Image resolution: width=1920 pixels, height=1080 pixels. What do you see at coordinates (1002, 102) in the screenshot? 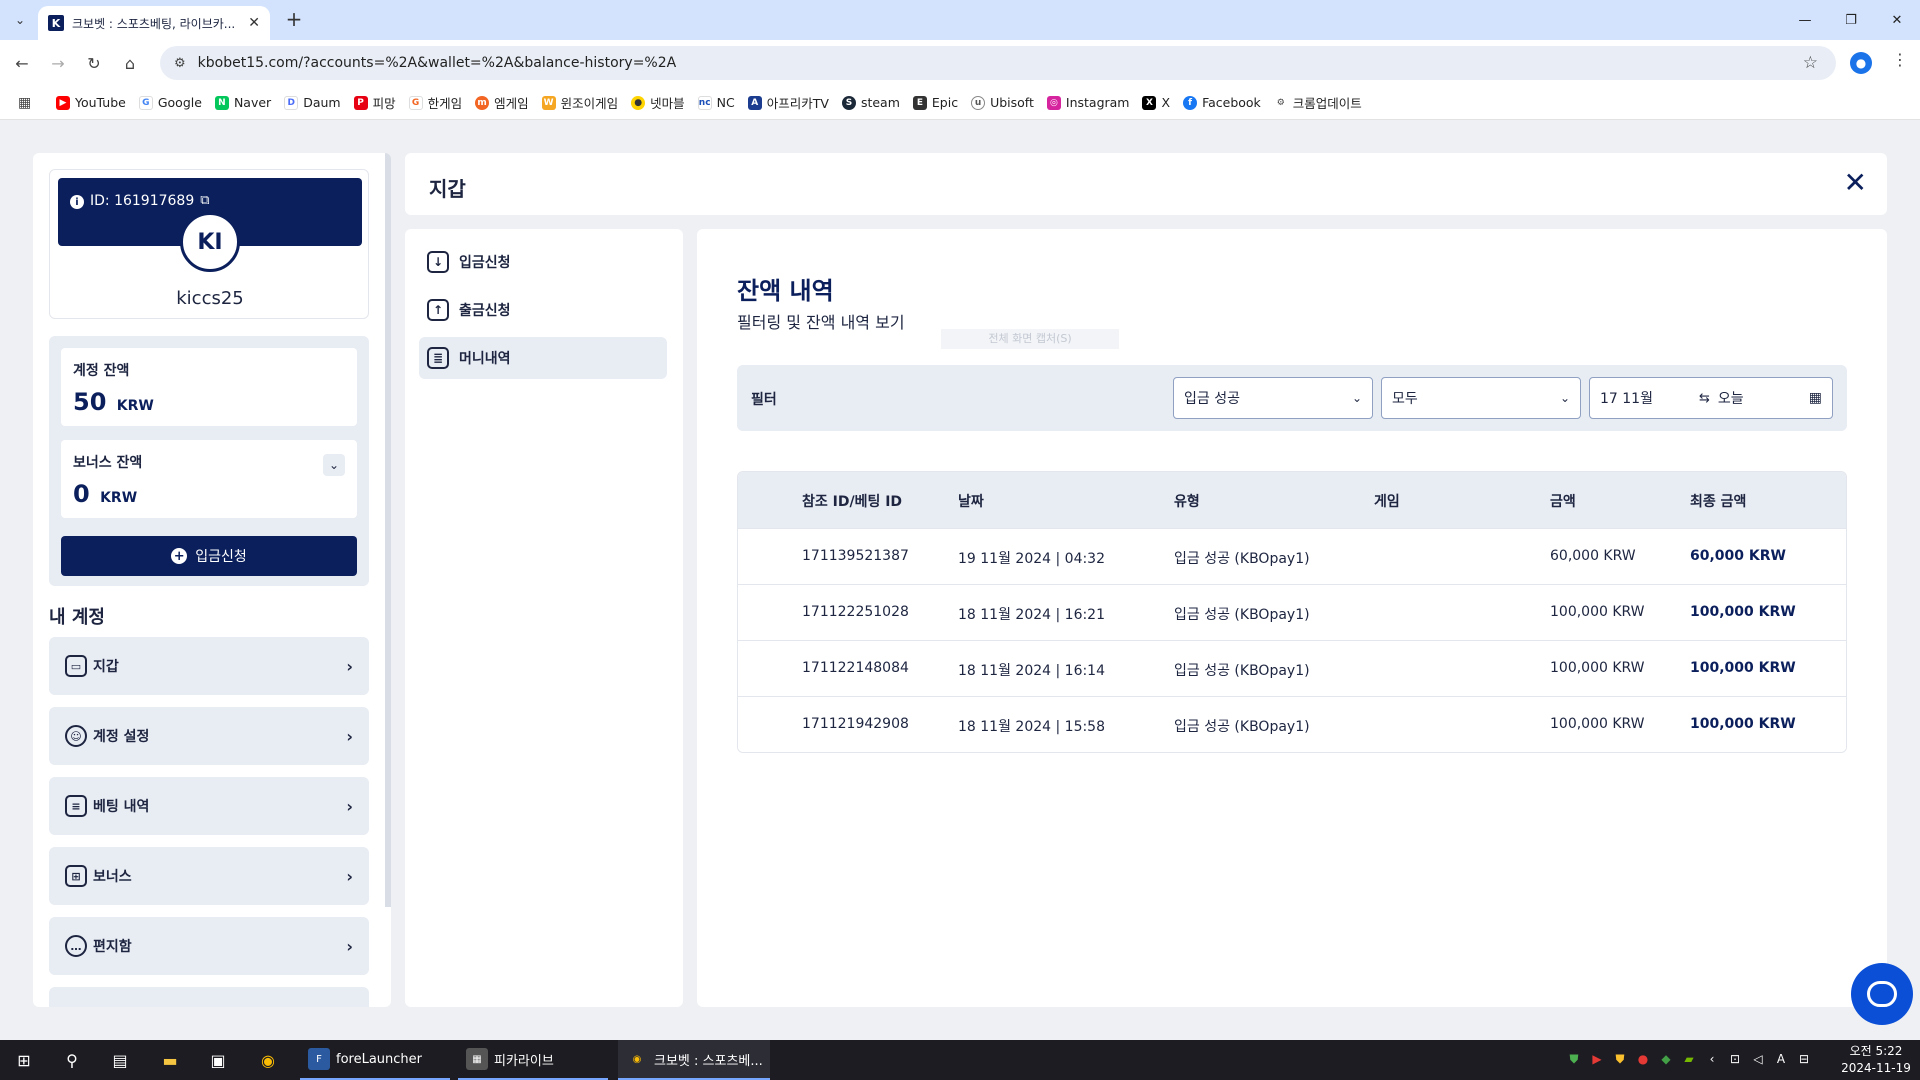
I see `bookmark-ubisoft: u Ubisoft` at bounding box center [1002, 102].